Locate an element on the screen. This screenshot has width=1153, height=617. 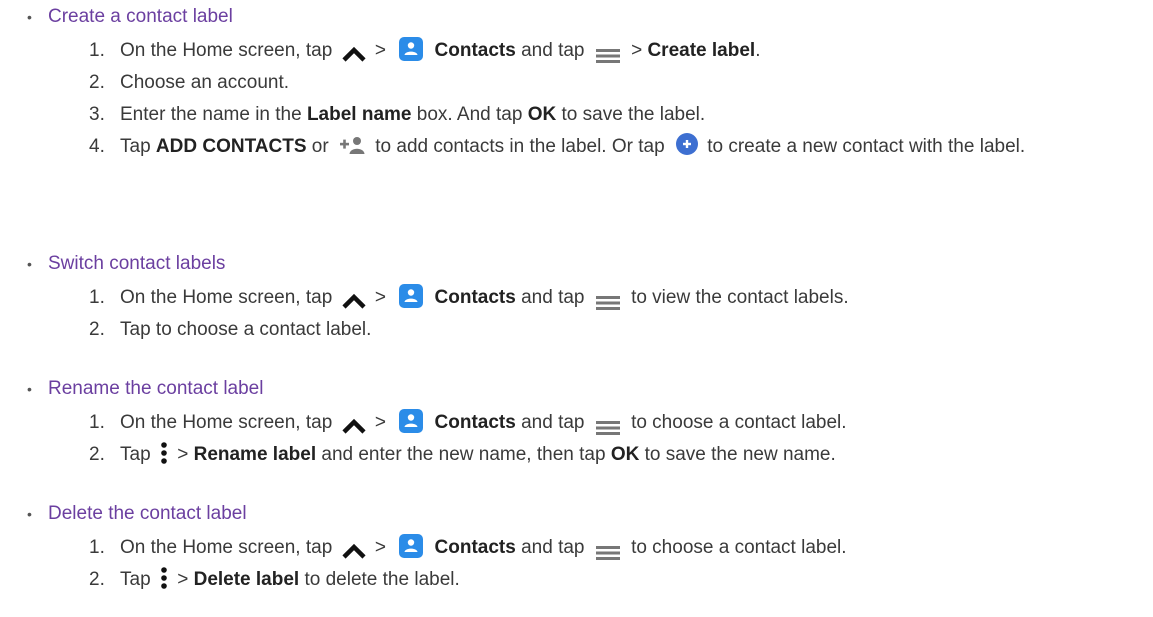
step-number: 4. is located at coordinates (97, 146).